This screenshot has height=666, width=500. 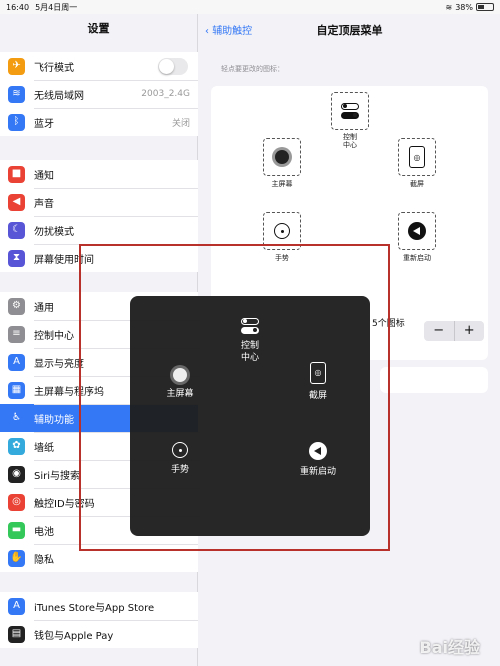 I want to click on sidebar-item: ᛒ 蓝牙 关闭, so click(x=99, y=122).